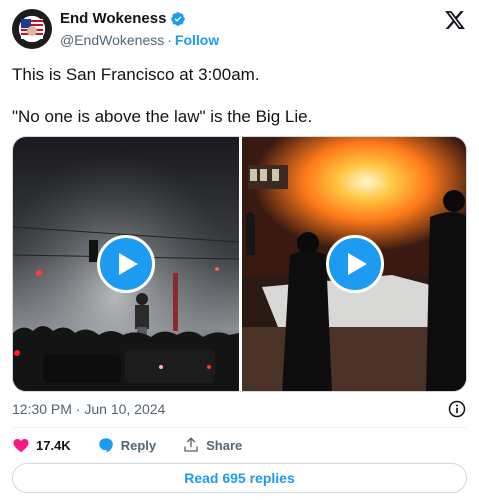 The height and width of the screenshot is (500, 479). I want to click on tweet-actions: 17.4K Reply Share, so click(140, 445).